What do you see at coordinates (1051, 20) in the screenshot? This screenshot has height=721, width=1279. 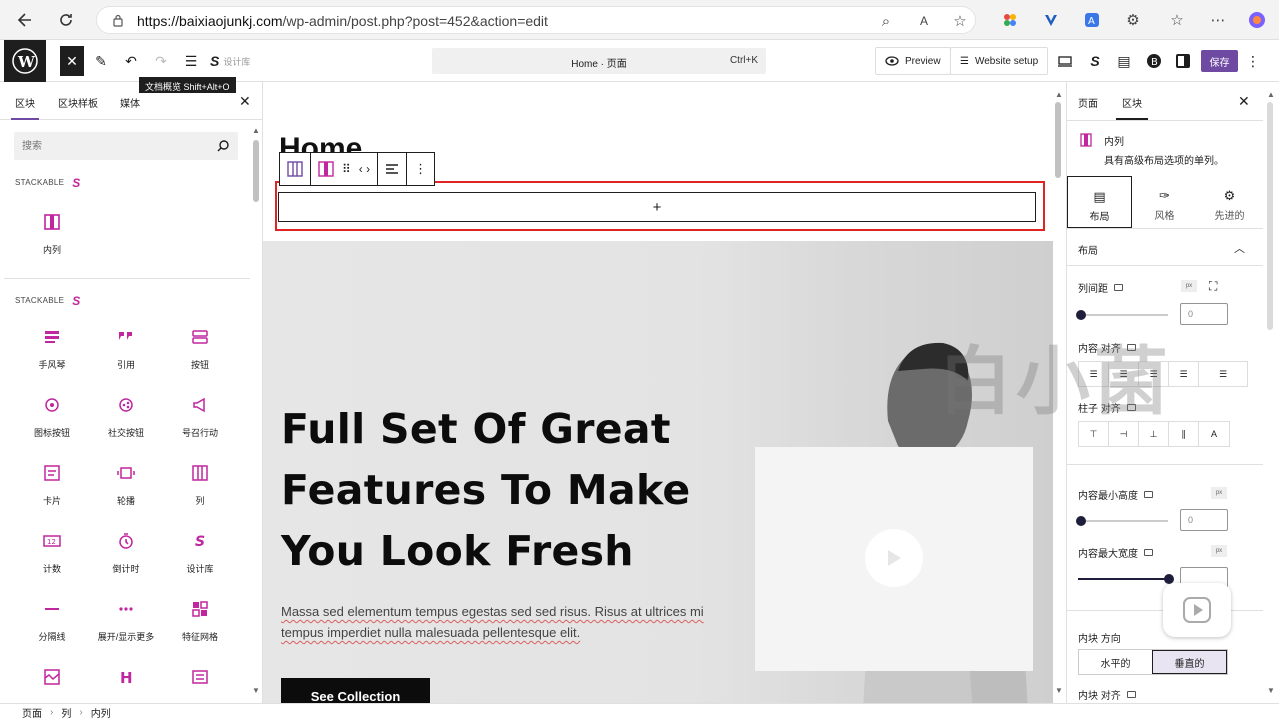 I see `extension-v-icon` at bounding box center [1051, 20].